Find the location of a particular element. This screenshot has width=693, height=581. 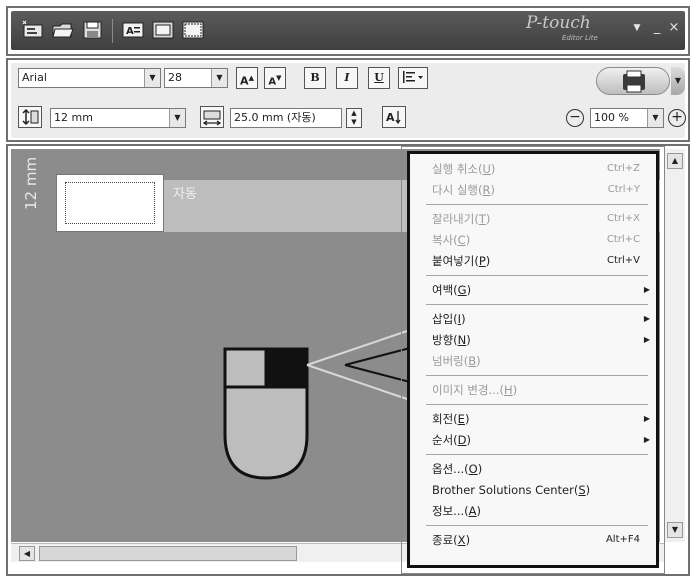

menu-item-label: 옵션...(O) is located at coordinates (457, 469).